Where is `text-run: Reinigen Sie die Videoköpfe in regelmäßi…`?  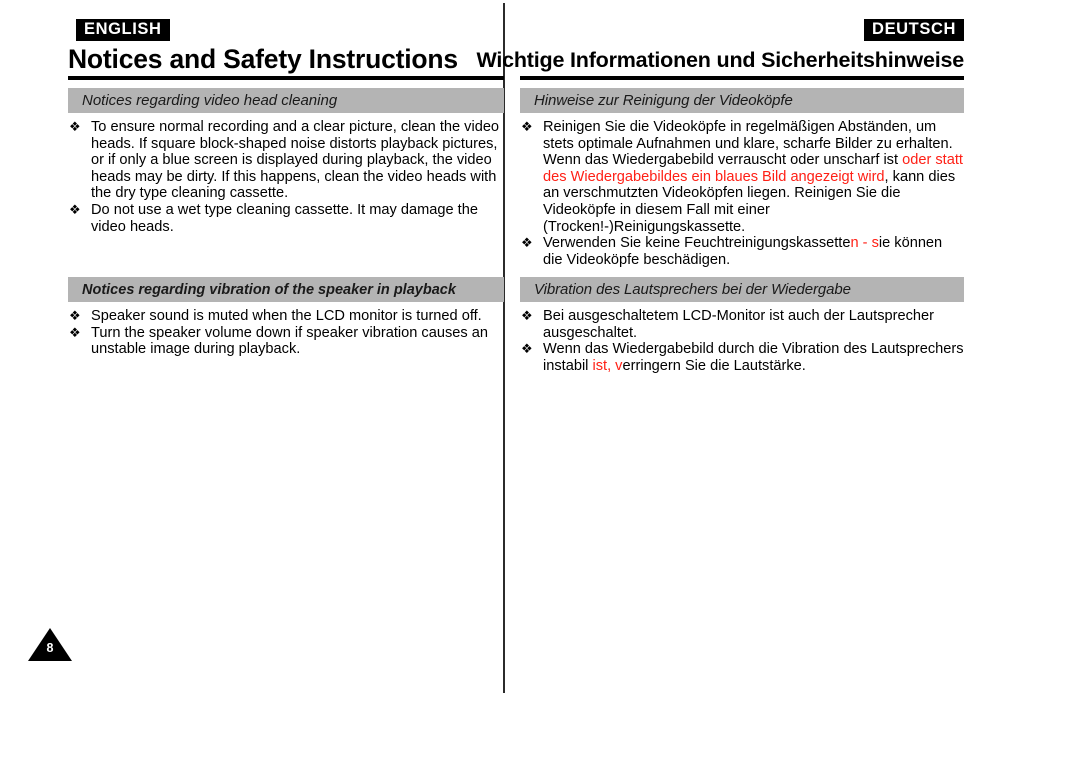
text-run: Reinigen Sie die Videoköpfe in regelmäßi… is located at coordinates (748, 144).